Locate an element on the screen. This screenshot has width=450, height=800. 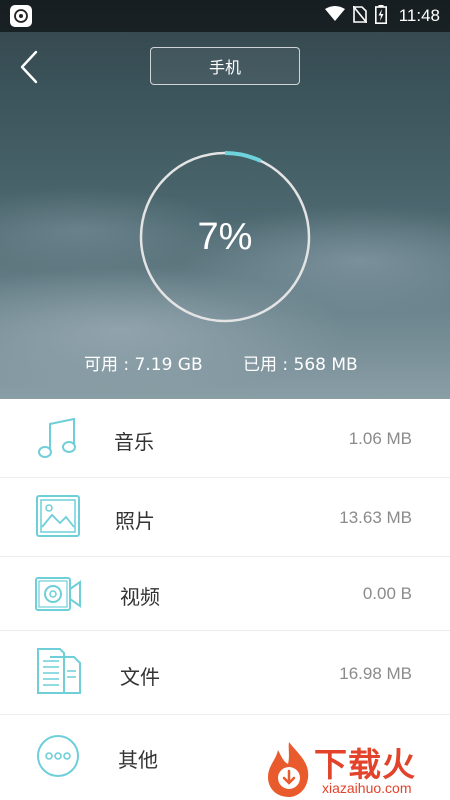
status-time: 11:48 is located at coordinates (419, 15).